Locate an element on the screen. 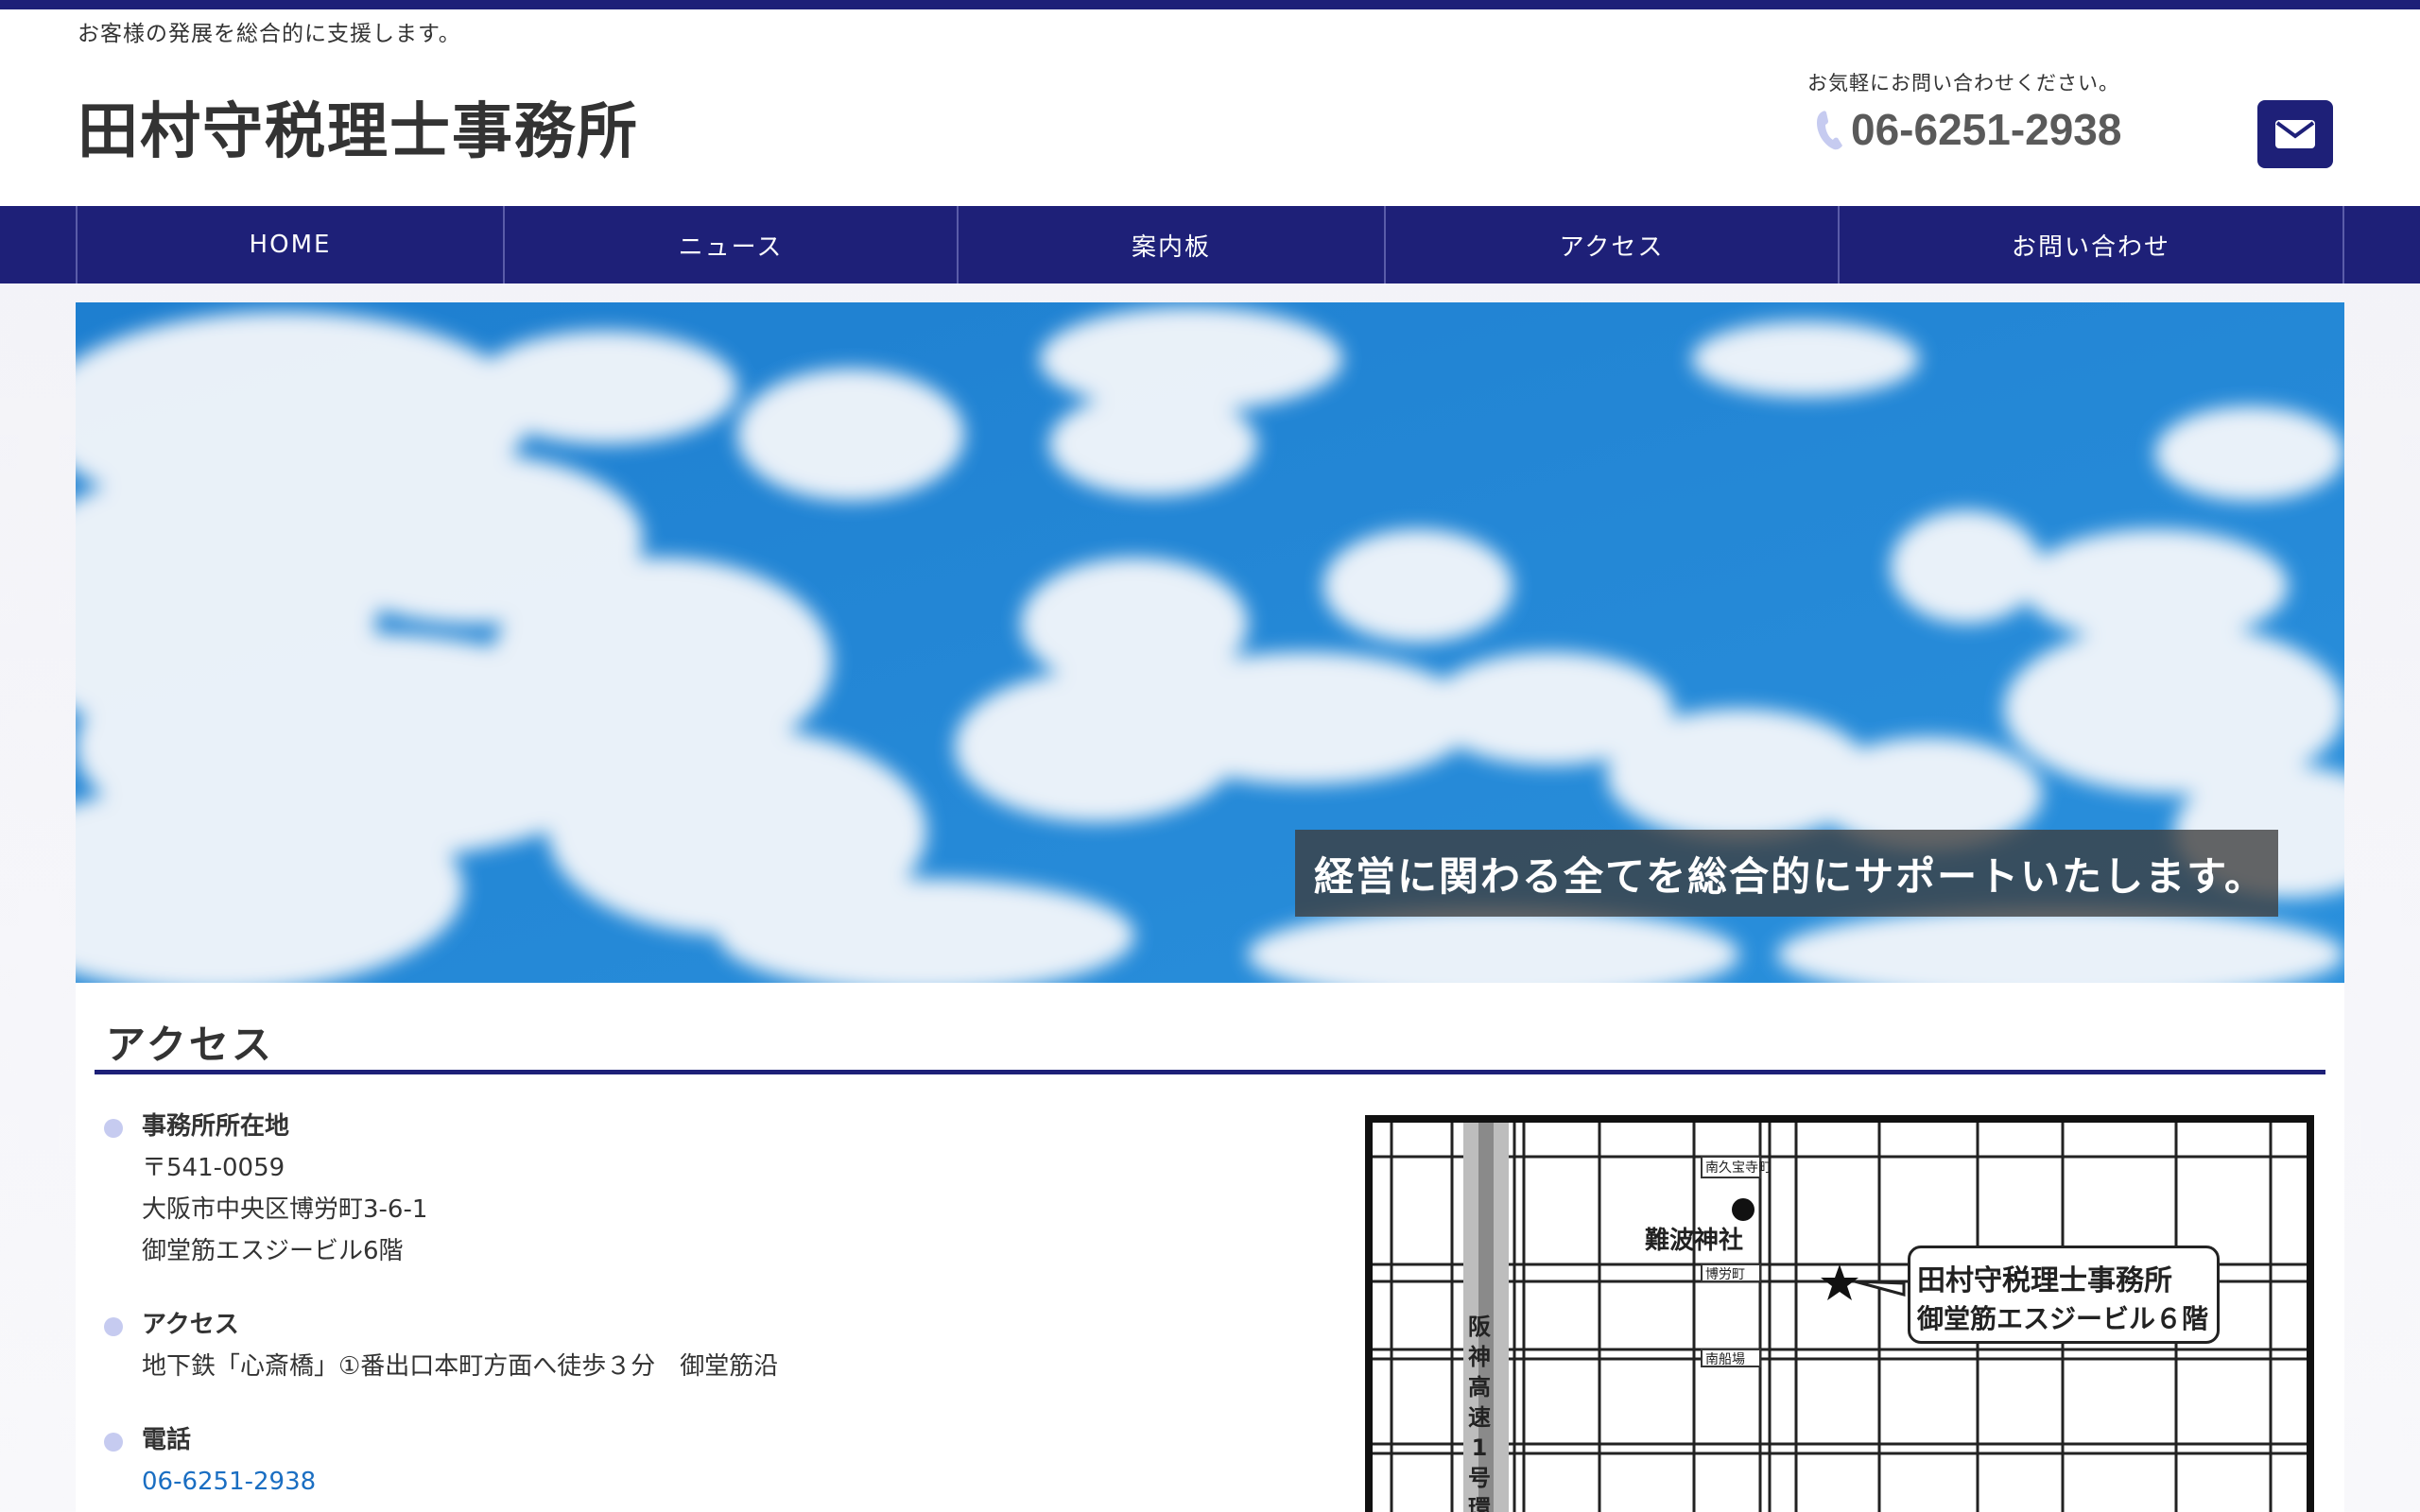  transit-heading: アクセス is located at coordinates (190, 1325).